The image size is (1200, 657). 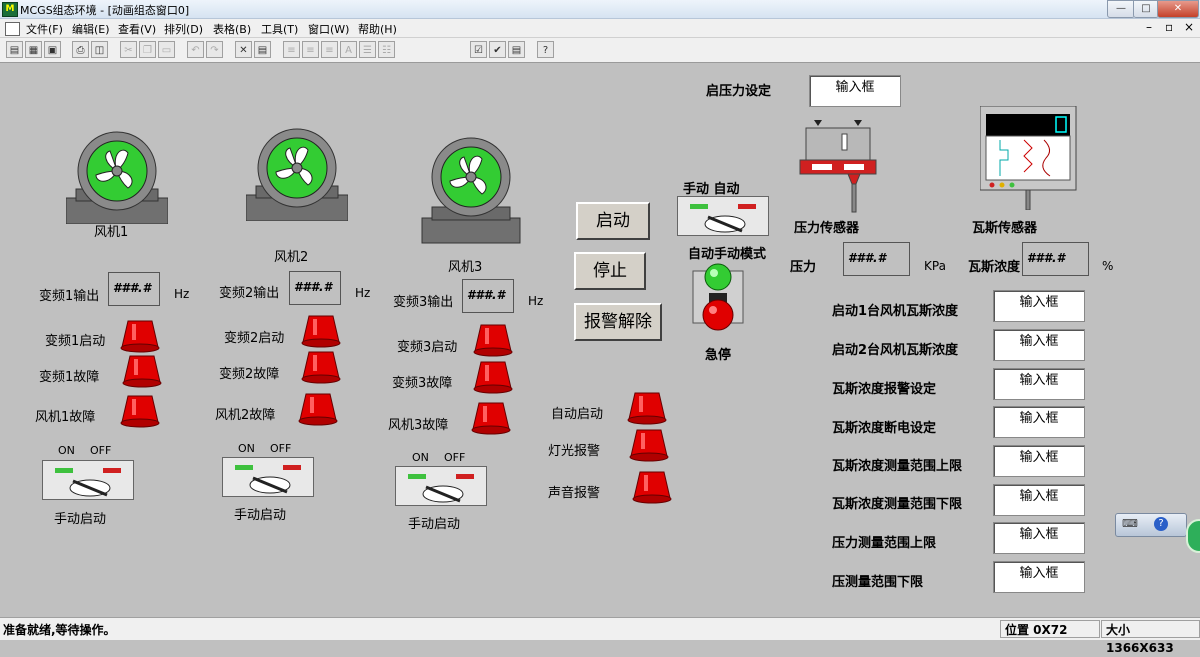 I want to click on setting-label: 启动2台风机瓦斯浓度, so click(x=895, y=350).